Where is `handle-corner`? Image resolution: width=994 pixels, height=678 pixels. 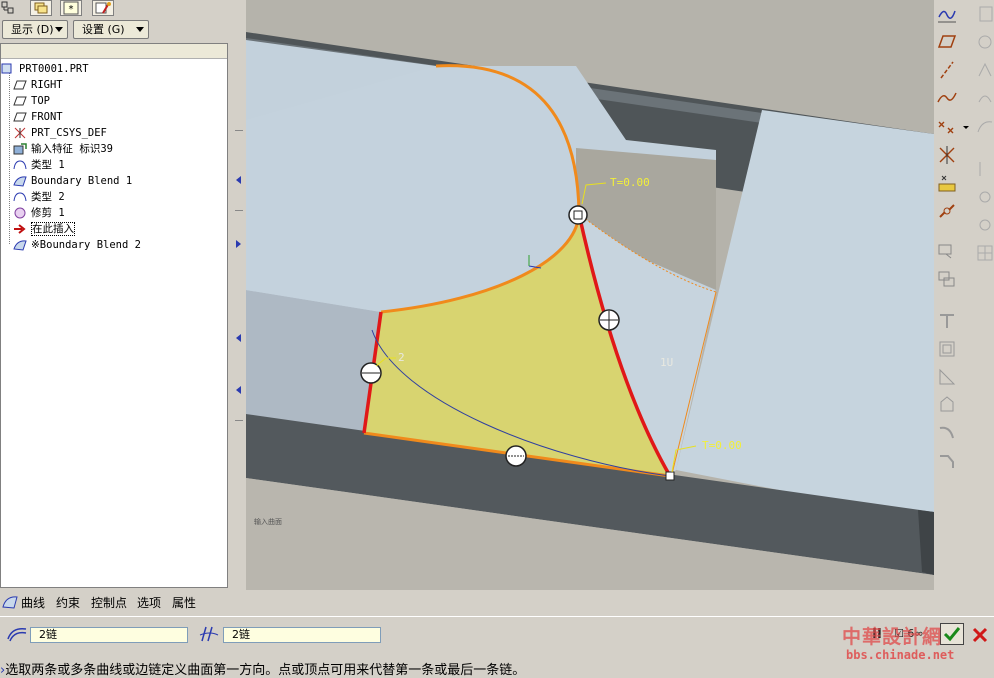 handle-corner is located at coordinates (670, 476).